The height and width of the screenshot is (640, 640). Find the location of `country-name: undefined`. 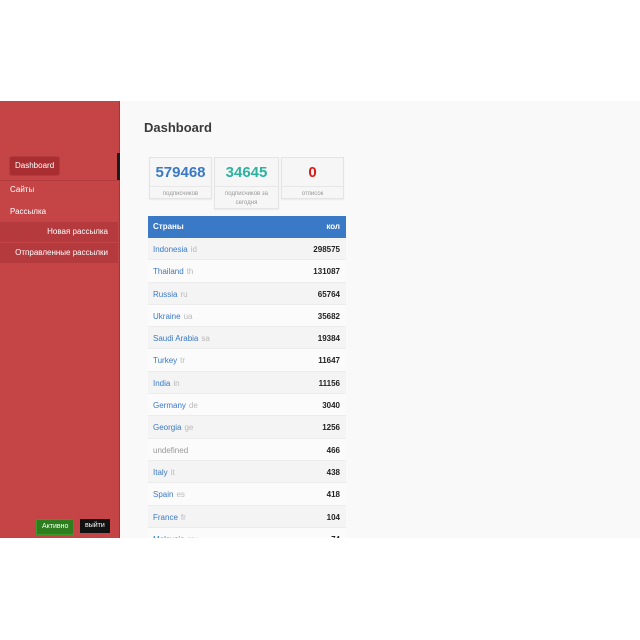

country-name: undefined is located at coordinates (171, 450).